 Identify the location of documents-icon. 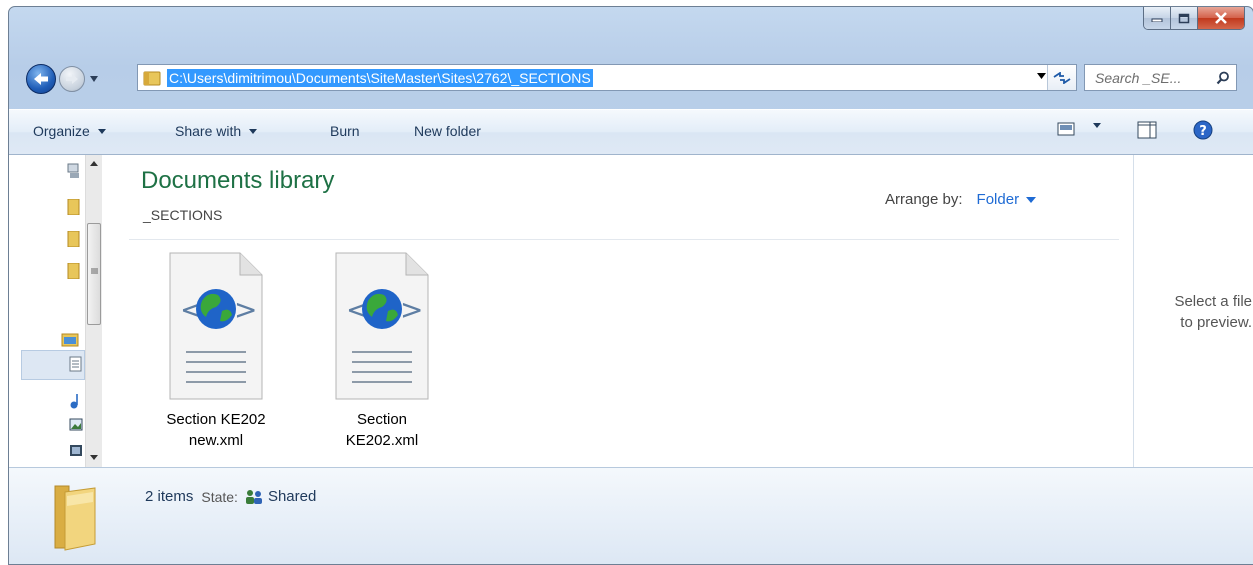
(76, 364).